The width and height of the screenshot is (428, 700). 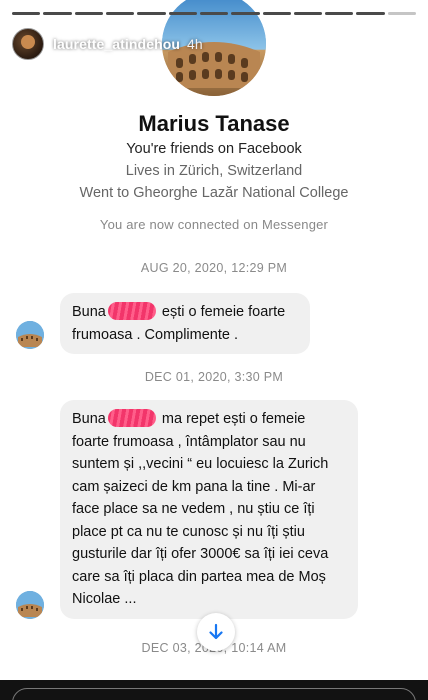 I want to click on story-username: laurette_atindehou, so click(x=116, y=44).